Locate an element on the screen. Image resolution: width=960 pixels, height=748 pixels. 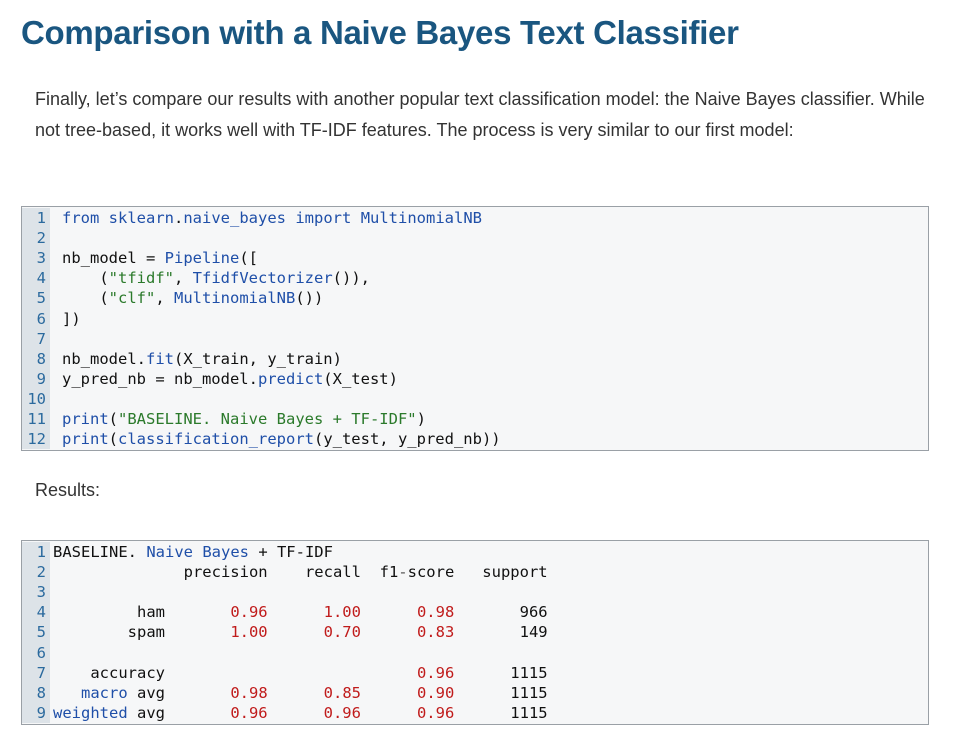
output-line: 9 weighted avg 0.96 0.96 0.96 1115 is located at coordinates (475, 712).